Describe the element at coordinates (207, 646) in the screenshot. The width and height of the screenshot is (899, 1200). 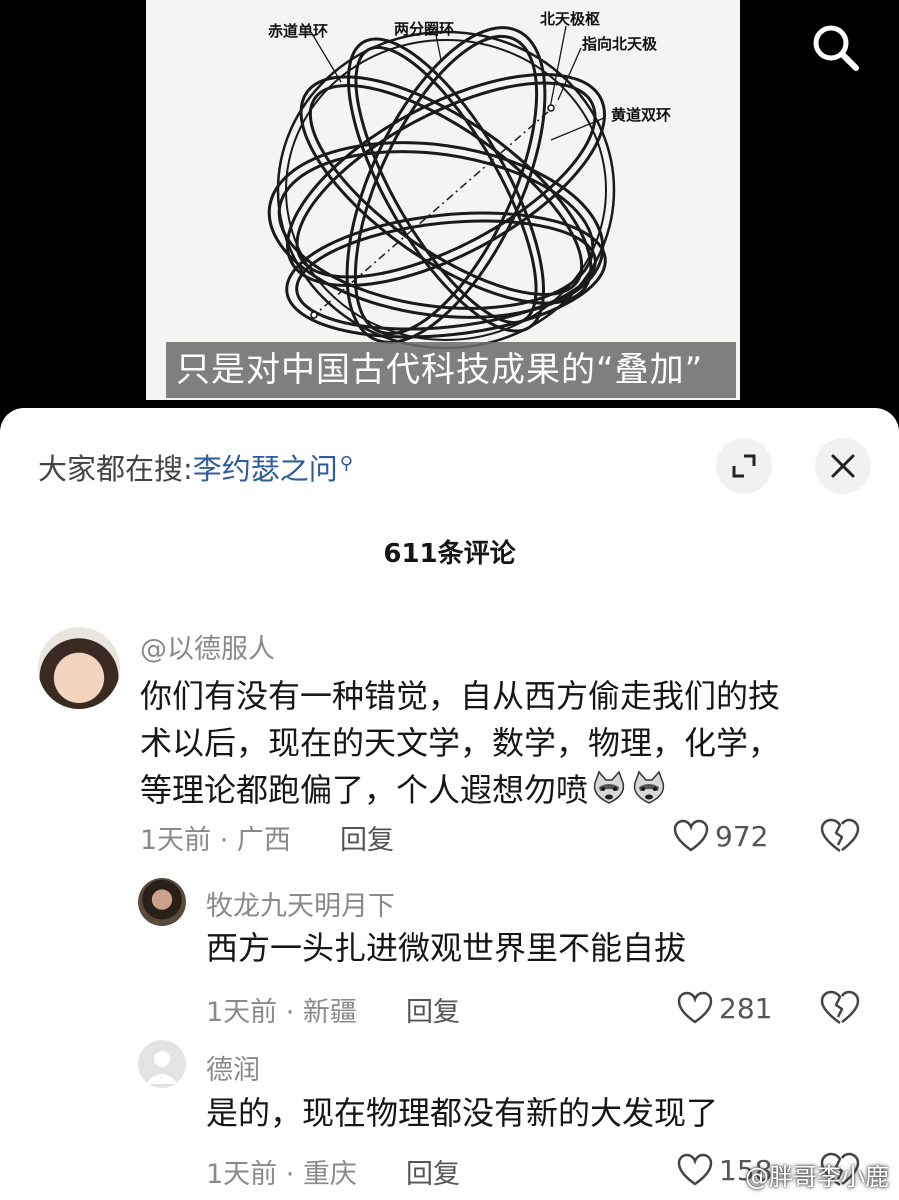
I see `comment-author: @以德服人` at that location.